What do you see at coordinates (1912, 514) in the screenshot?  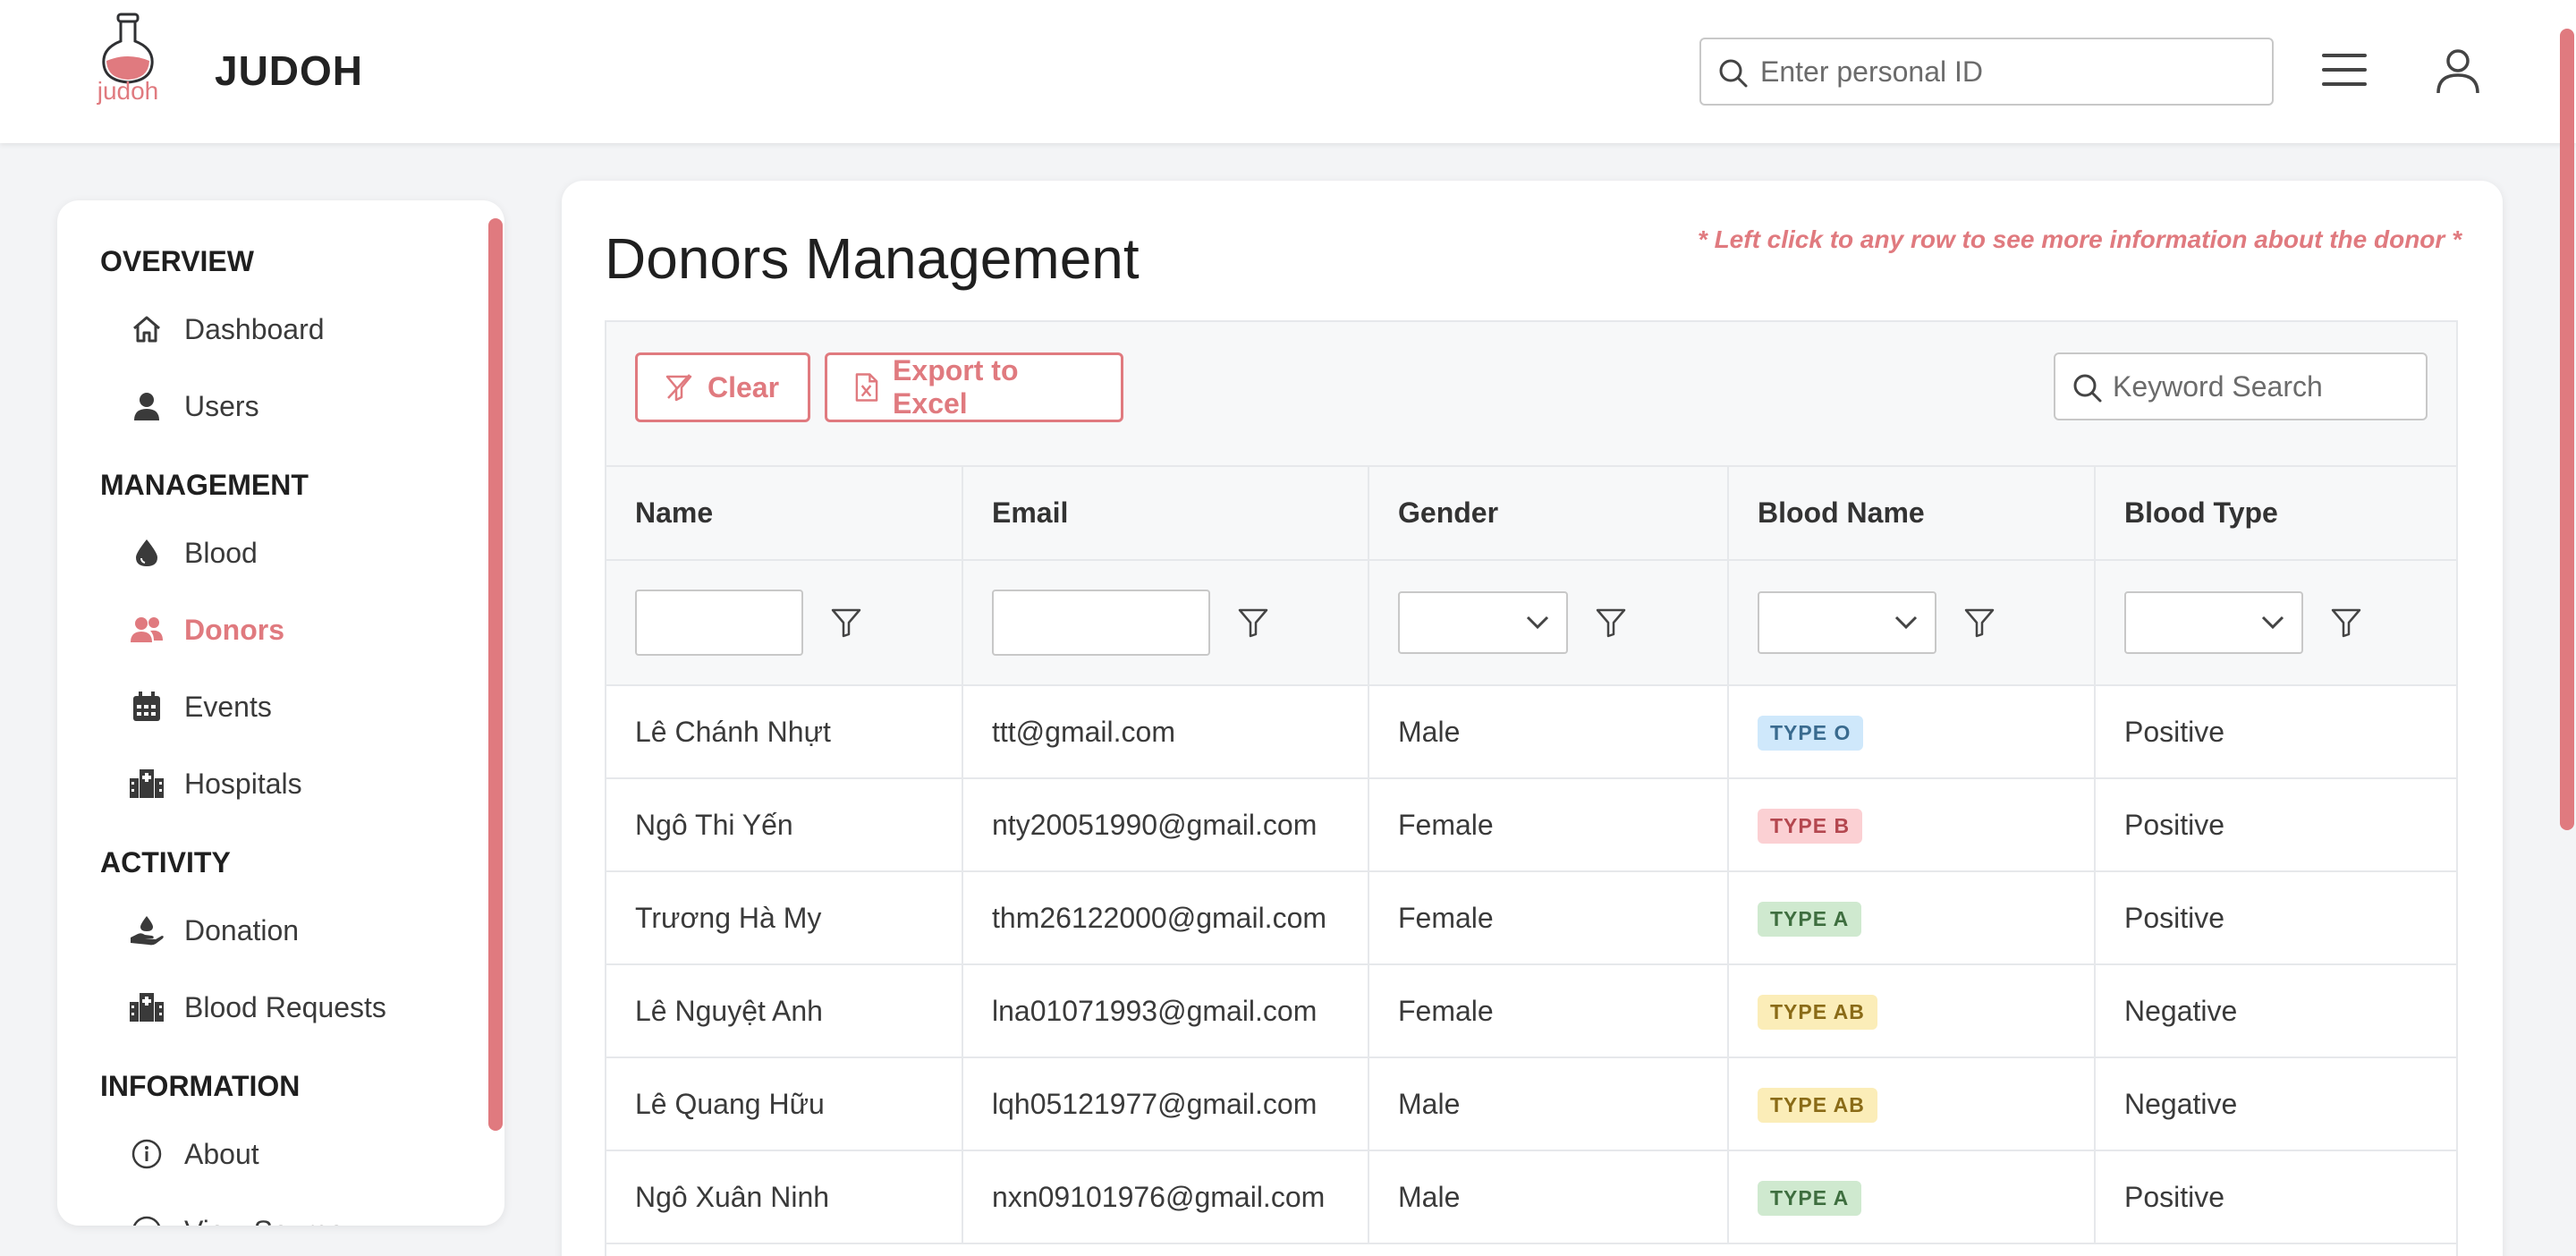 I see `column-header-blood-name: Blood Name` at bounding box center [1912, 514].